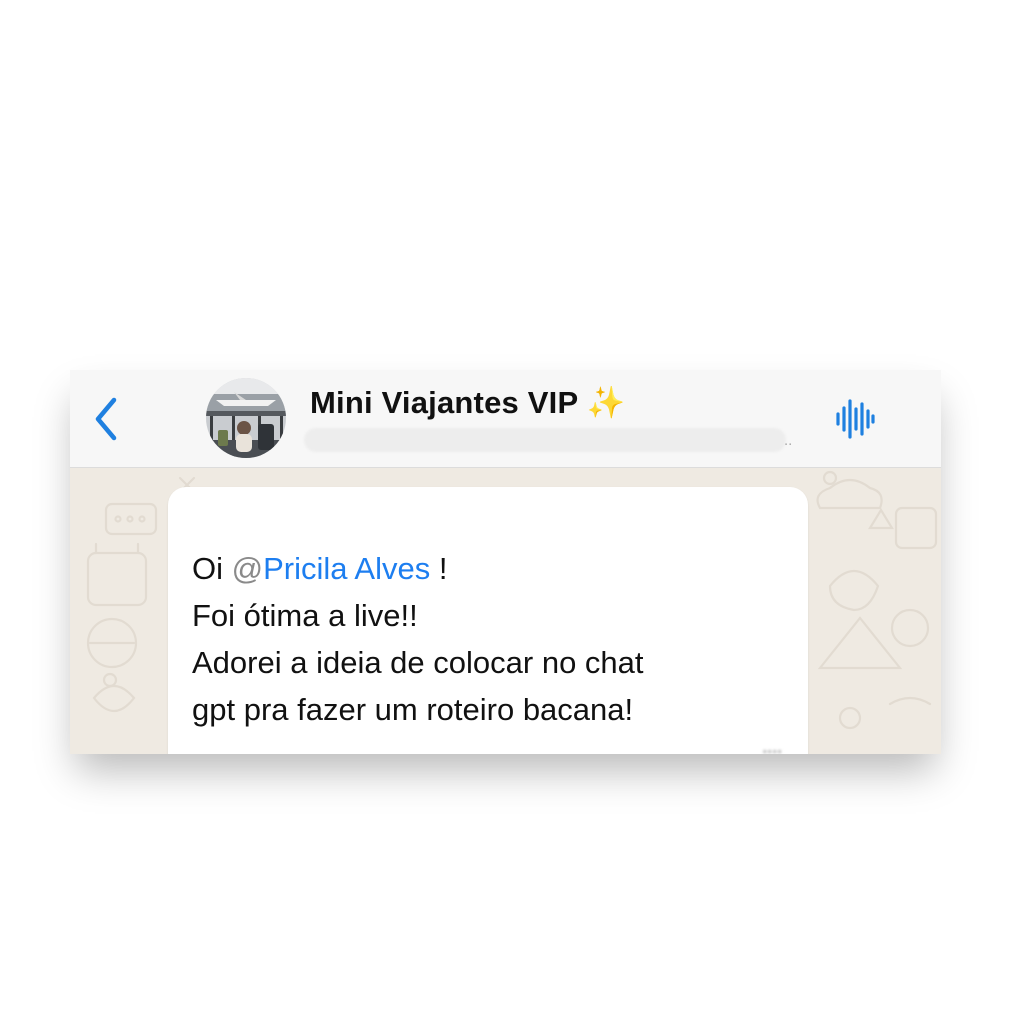  Describe the element at coordinates (772, 748) in the screenshot. I see `message-timestamp-blurred: ••••` at that location.